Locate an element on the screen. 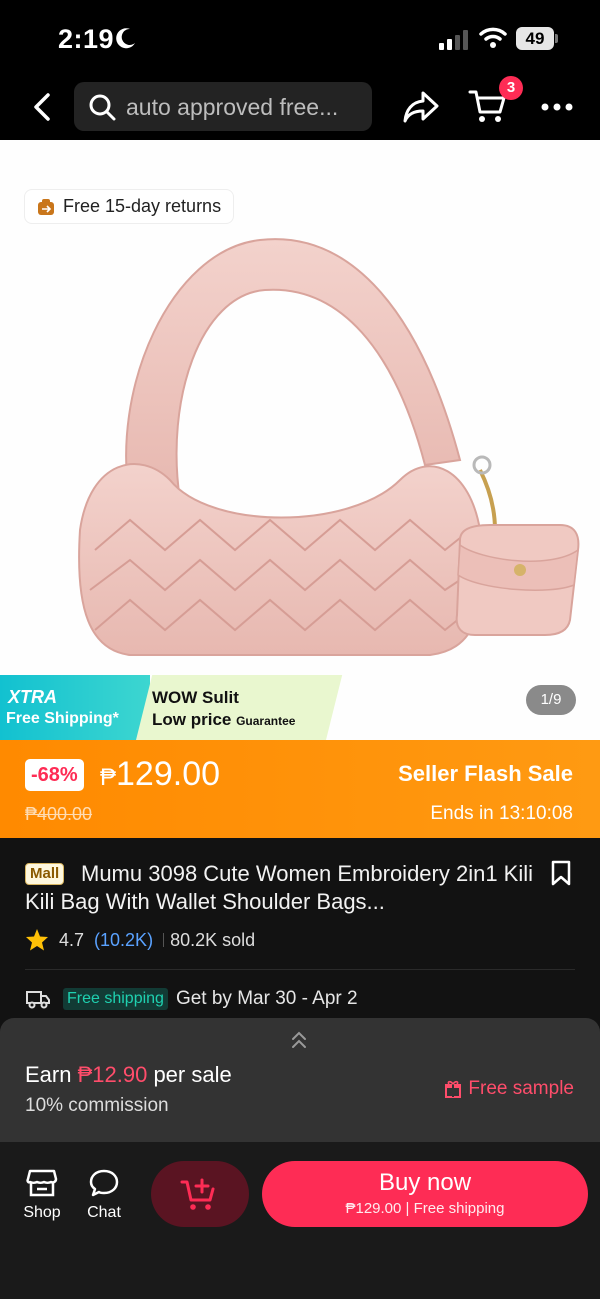 The height and width of the screenshot is (1299, 600). buy-now-subtitle: ₱129.00 | Free shipping is located at coordinates (425, 1208).